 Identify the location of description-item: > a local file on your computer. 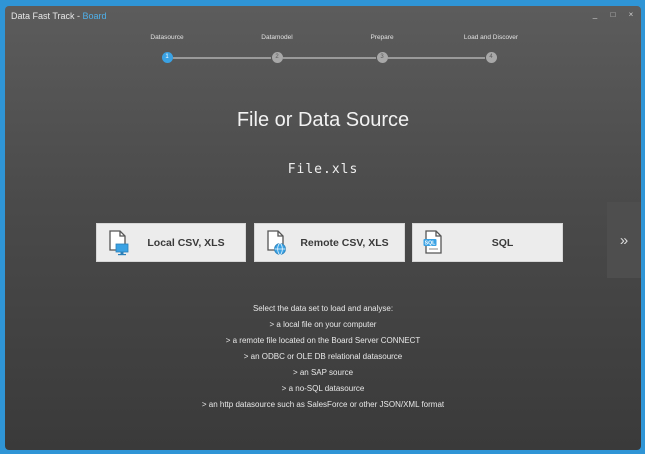
(323, 324).